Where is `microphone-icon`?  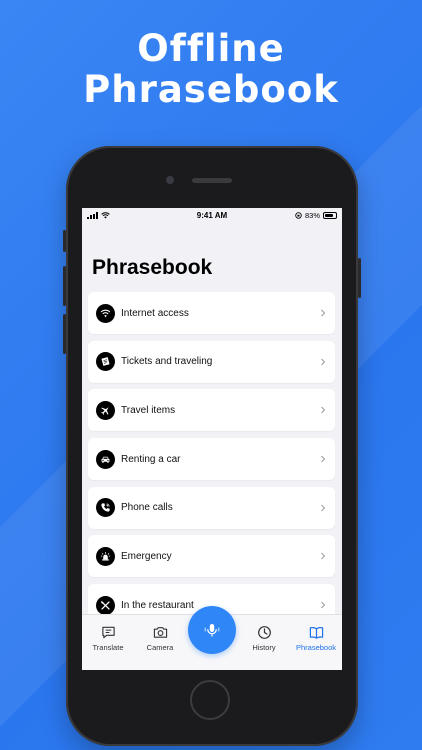
microphone-icon is located at coordinates (212, 630).